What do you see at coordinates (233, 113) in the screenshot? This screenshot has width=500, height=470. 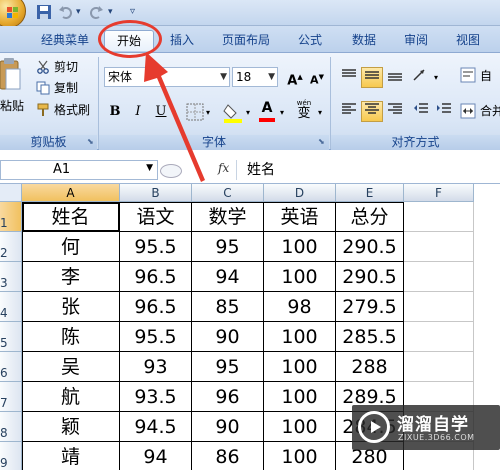 I see `fill-color-icon` at bounding box center [233, 113].